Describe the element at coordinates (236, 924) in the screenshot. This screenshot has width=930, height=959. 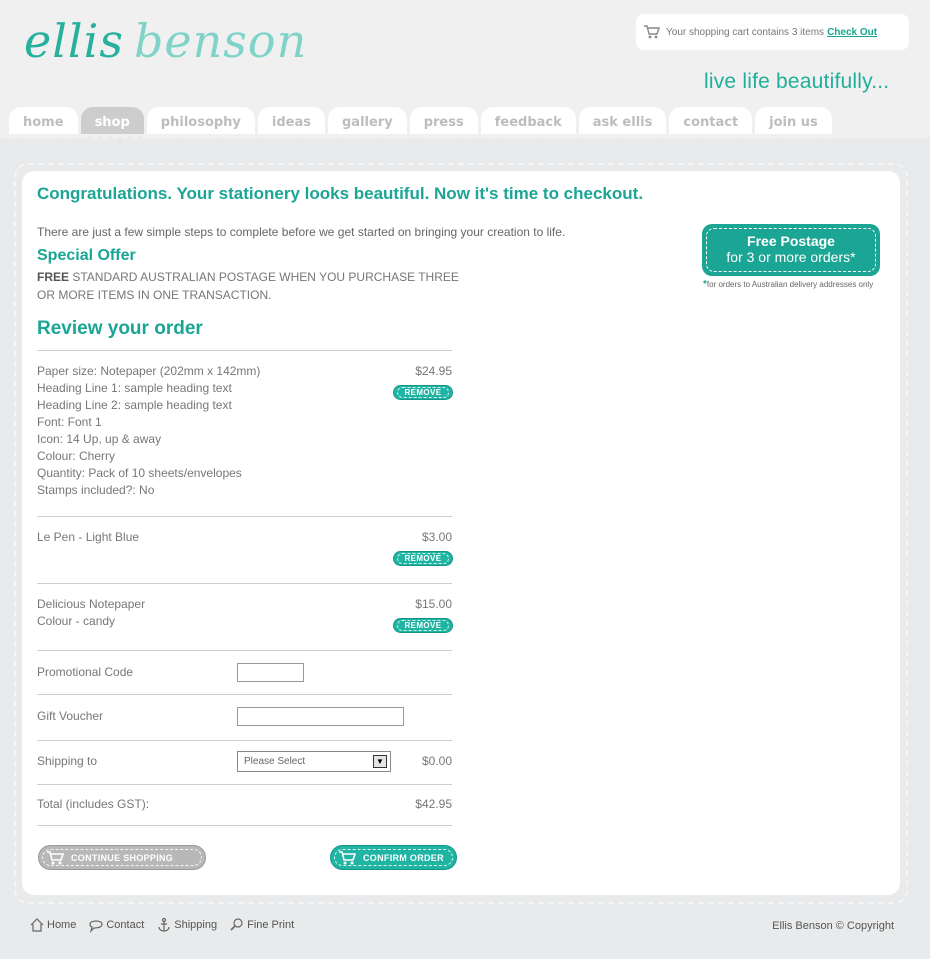
I see `magnifier-icon` at that location.